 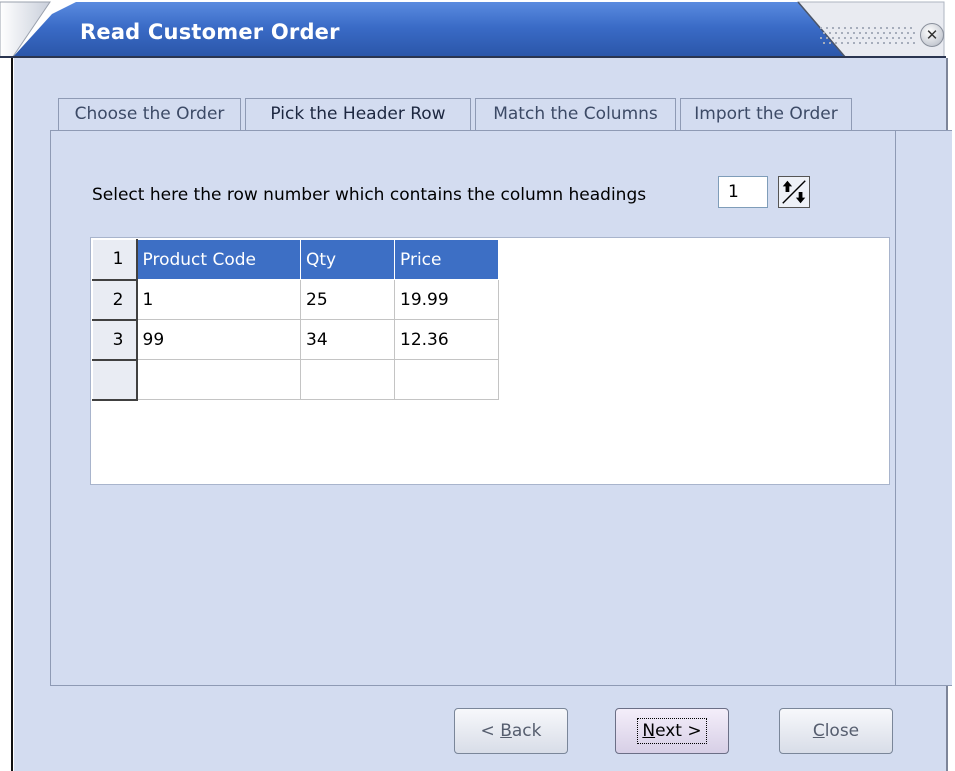 I want to click on back-button: < Back, so click(x=511, y=731).